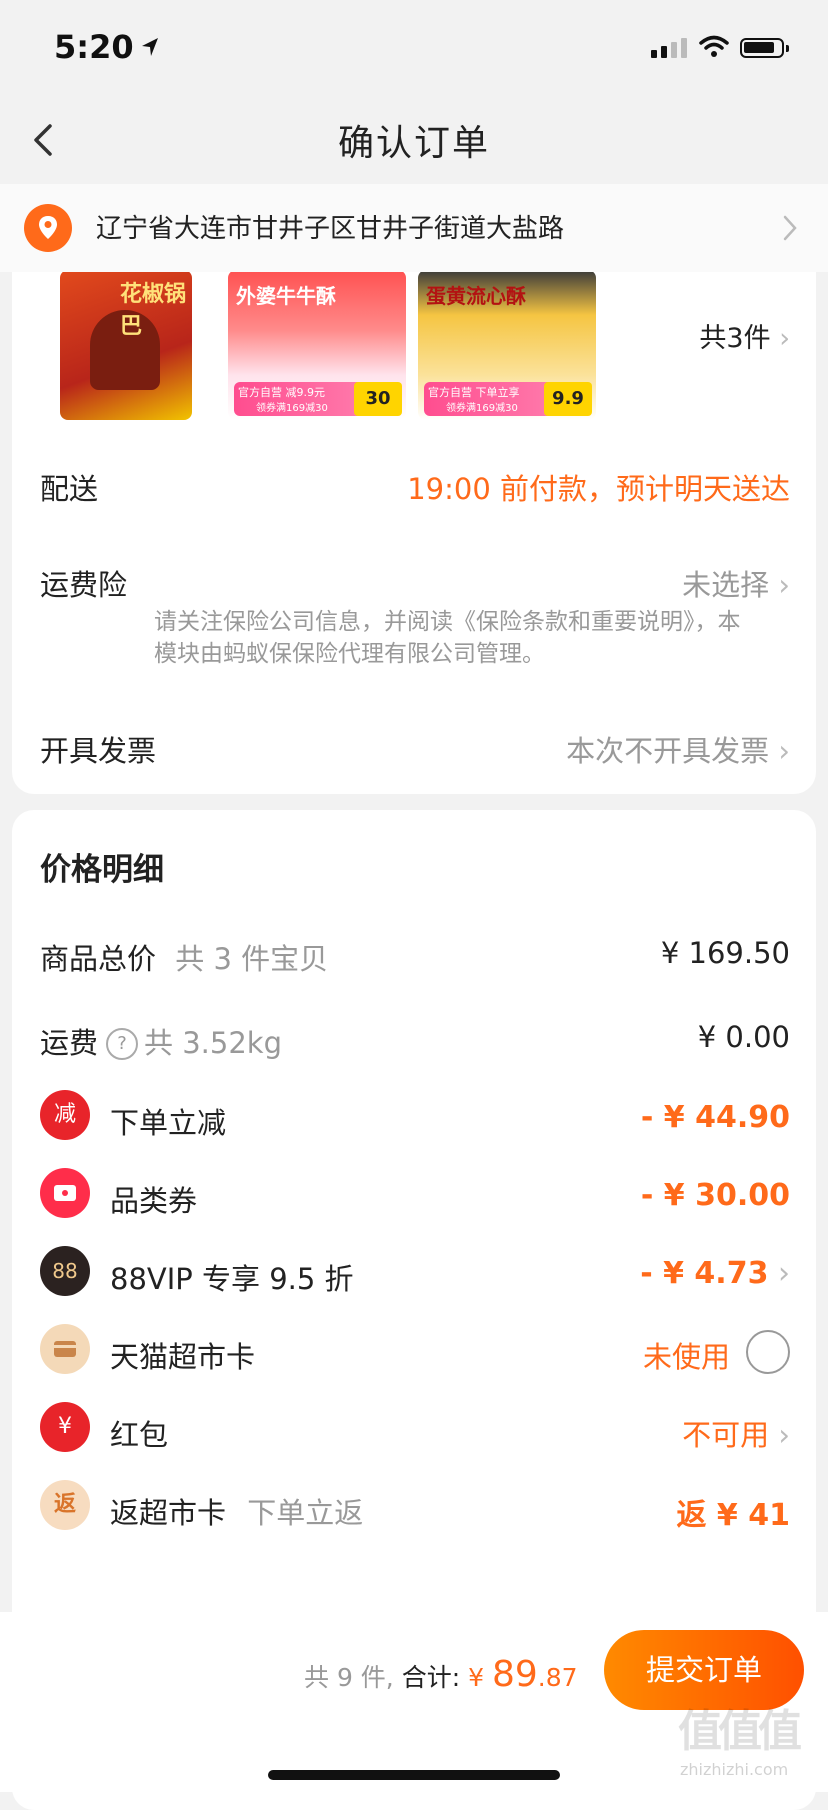 This screenshot has height=1810, width=828. I want to click on product-thumbnail: 蛋黄流心酥 官方自营 下单立享 领券满169减30 9.9, so click(507, 345).